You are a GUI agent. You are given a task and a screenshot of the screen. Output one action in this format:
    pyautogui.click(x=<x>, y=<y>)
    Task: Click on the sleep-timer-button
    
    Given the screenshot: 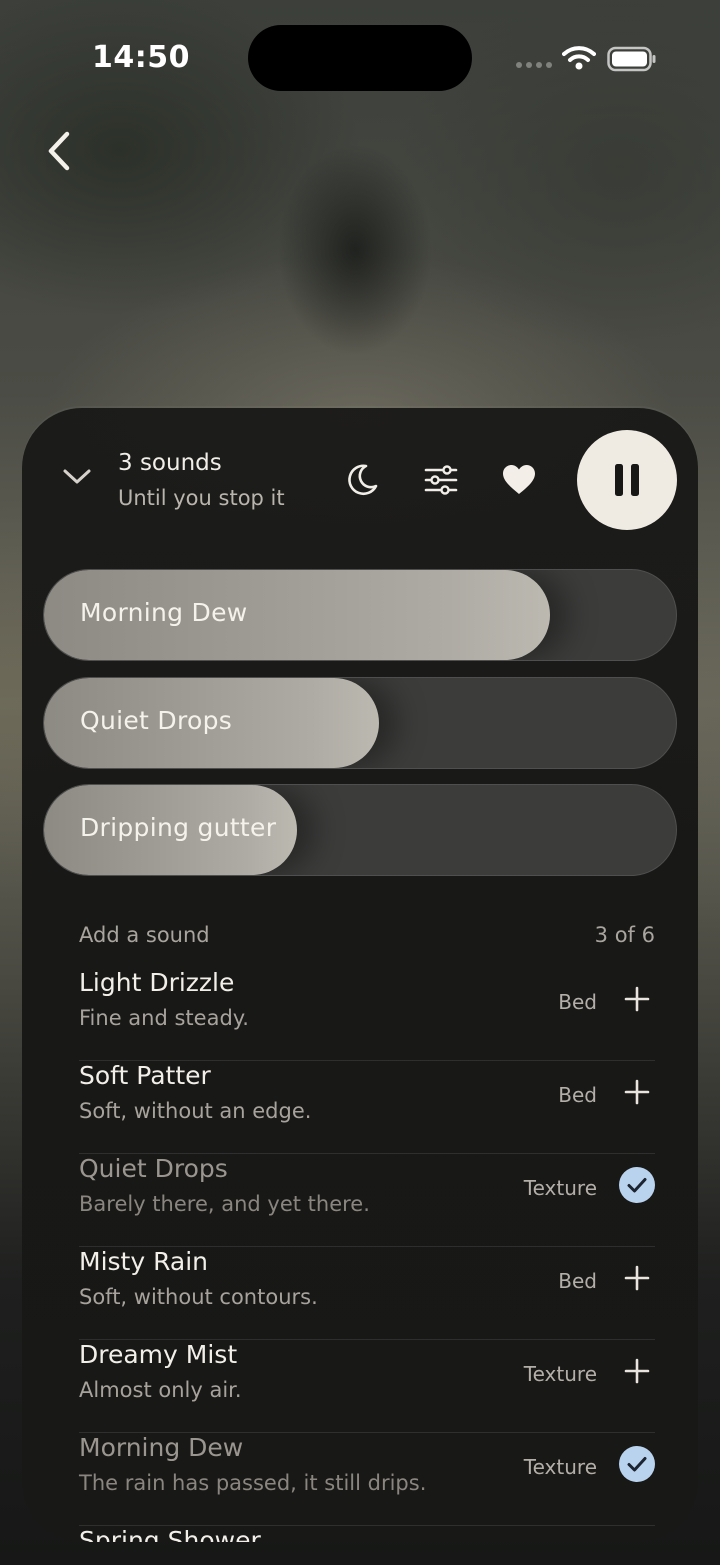 What is the action you would take?
    pyautogui.click(x=362, y=480)
    